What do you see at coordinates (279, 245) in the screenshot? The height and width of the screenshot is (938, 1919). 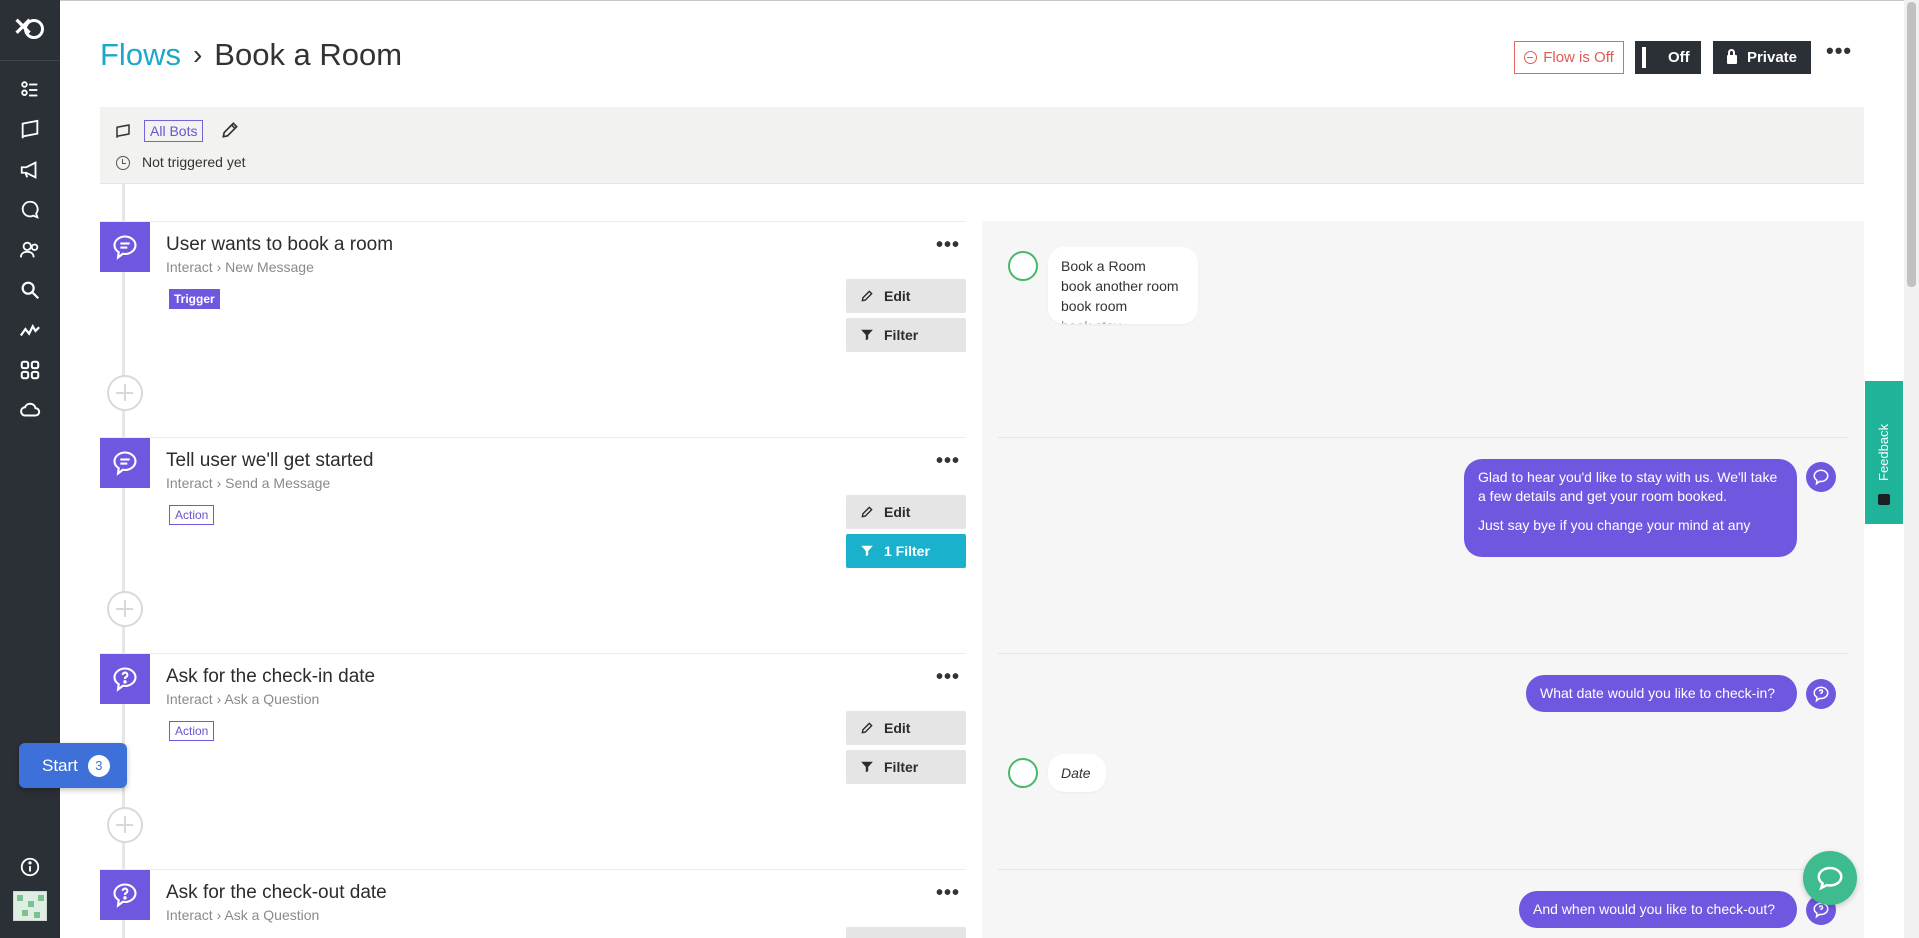 I see `step-title: User wants to book a room` at bounding box center [279, 245].